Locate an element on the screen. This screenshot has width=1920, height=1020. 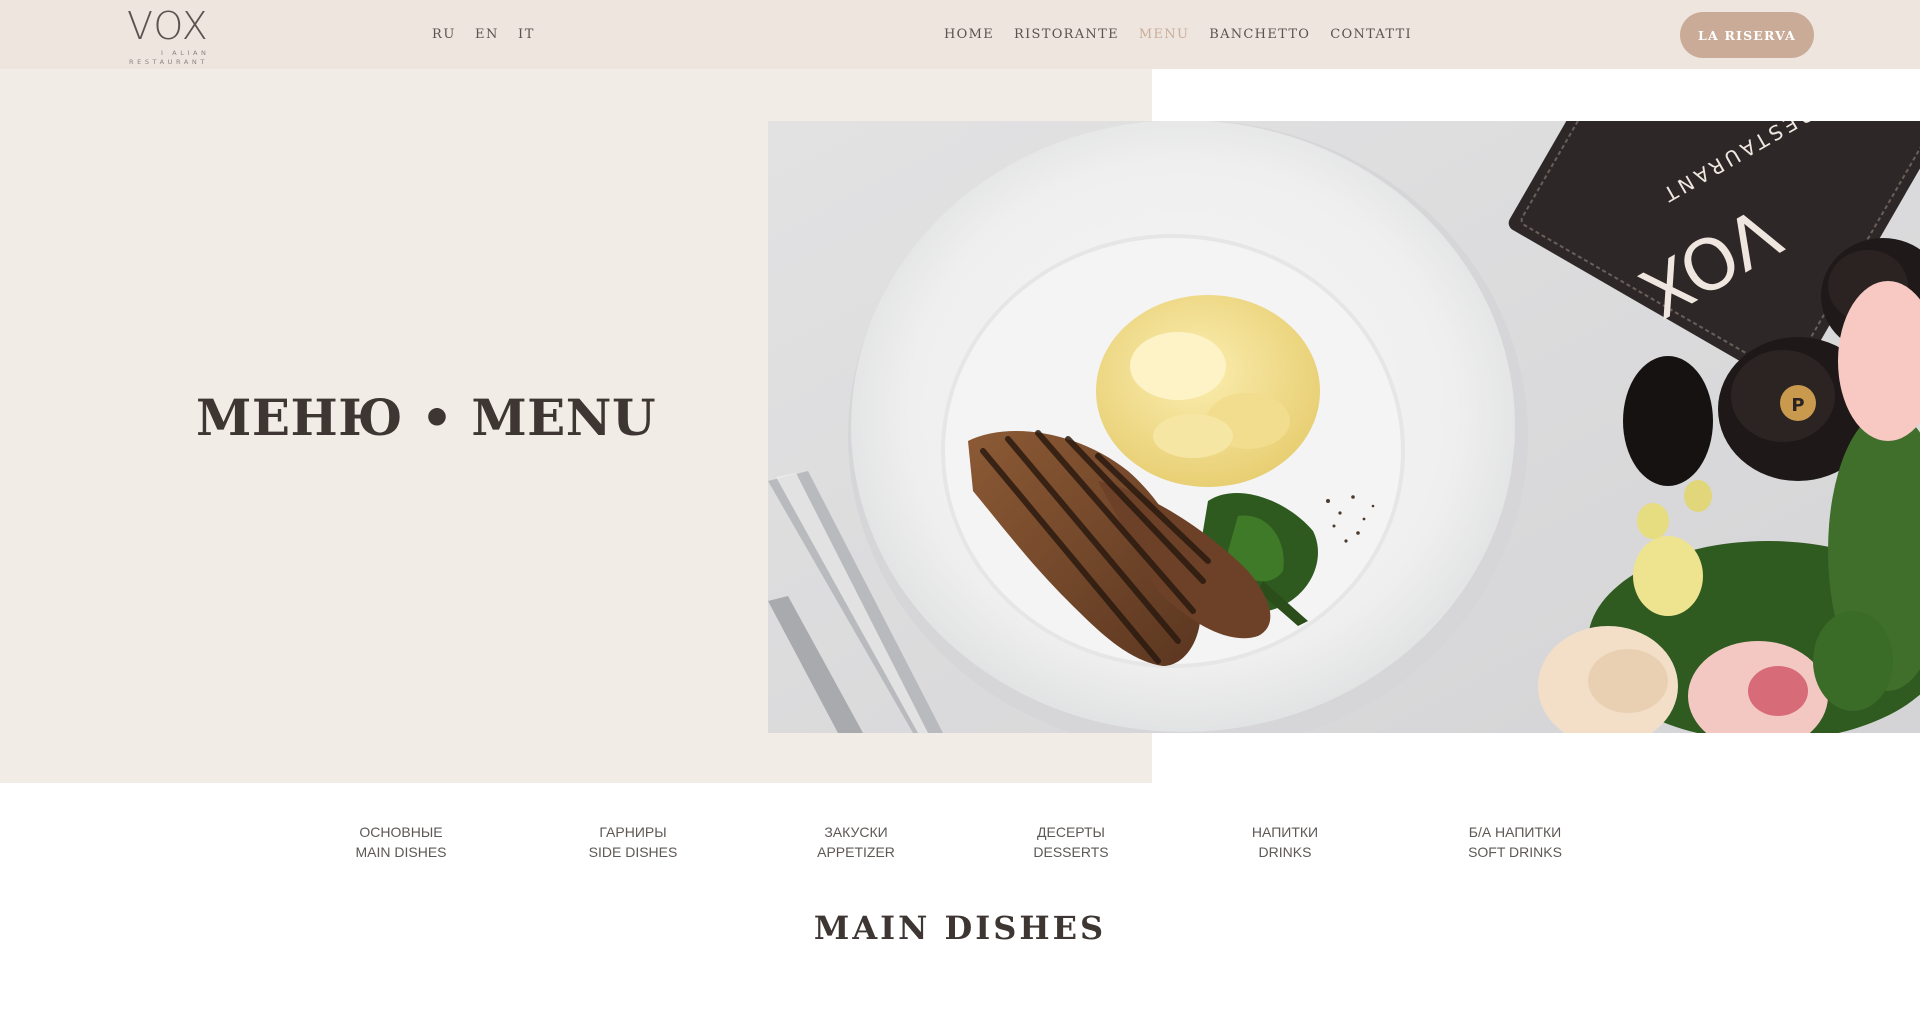
lang-ru: RU is located at coordinates (444, 34).